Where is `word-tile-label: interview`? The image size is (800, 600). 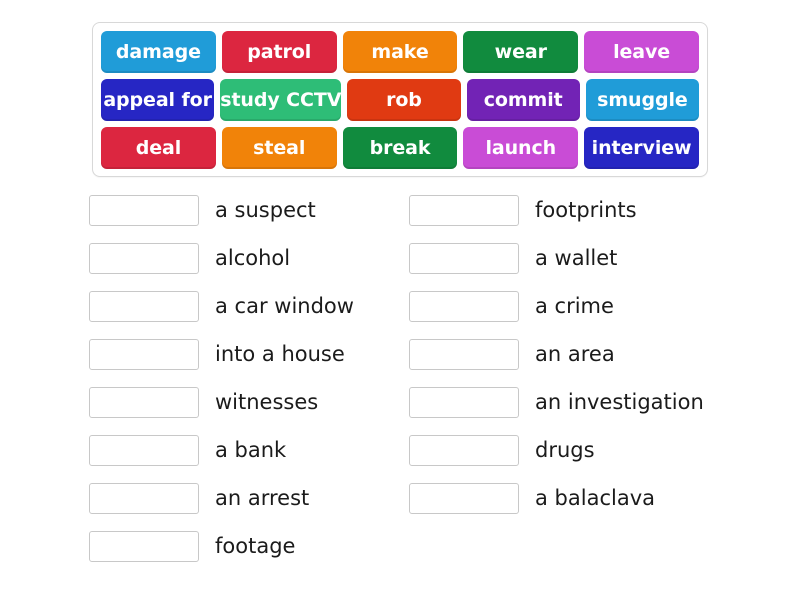
word-tile-label: interview is located at coordinates (641, 148).